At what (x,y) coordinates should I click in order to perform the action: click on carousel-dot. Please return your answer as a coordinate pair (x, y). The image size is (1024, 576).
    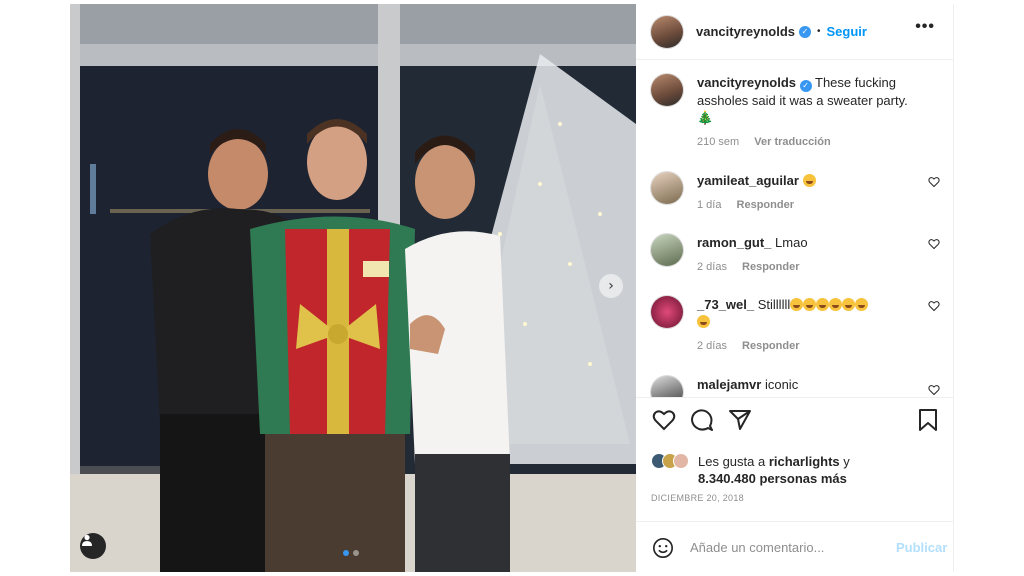
    Looking at the image, I should click on (356, 553).